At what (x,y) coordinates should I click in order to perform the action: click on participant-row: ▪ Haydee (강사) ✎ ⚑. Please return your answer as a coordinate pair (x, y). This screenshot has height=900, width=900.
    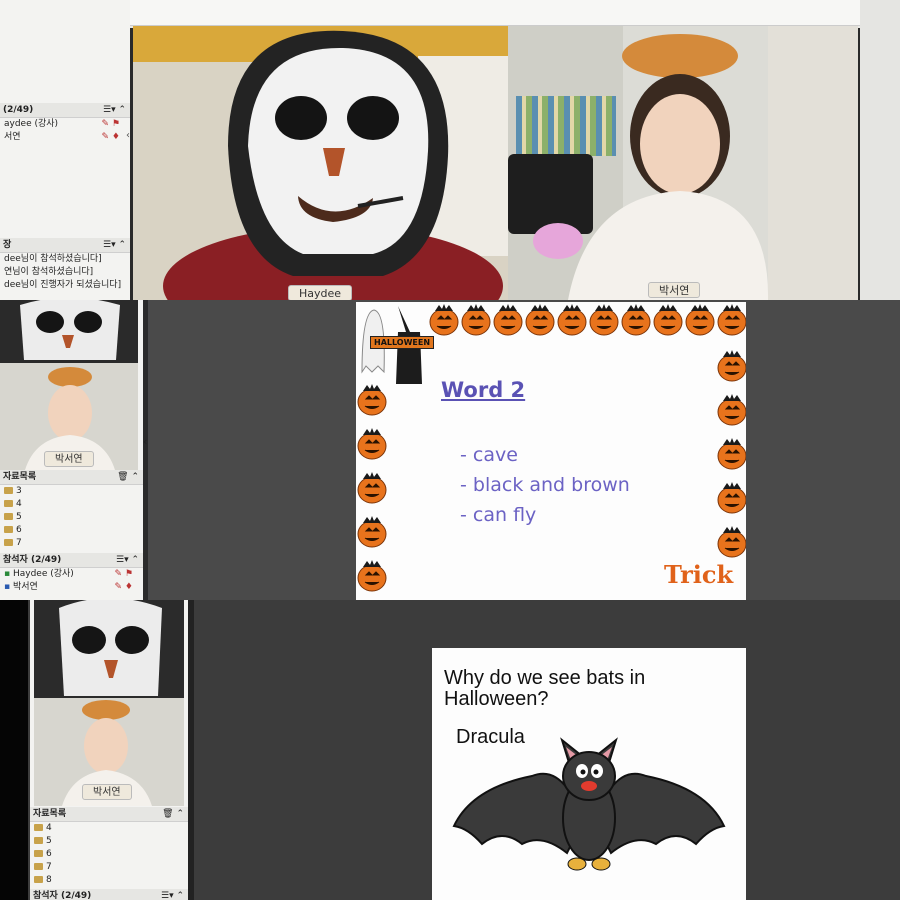
    Looking at the image, I should click on (71, 574).